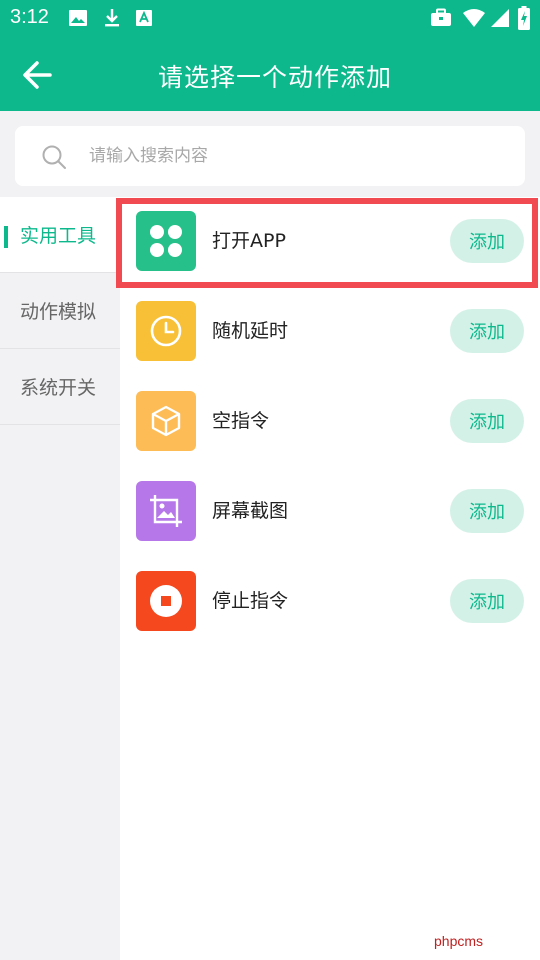 The width and height of the screenshot is (540, 960). I want to click on download-icon, so click(112, 18).